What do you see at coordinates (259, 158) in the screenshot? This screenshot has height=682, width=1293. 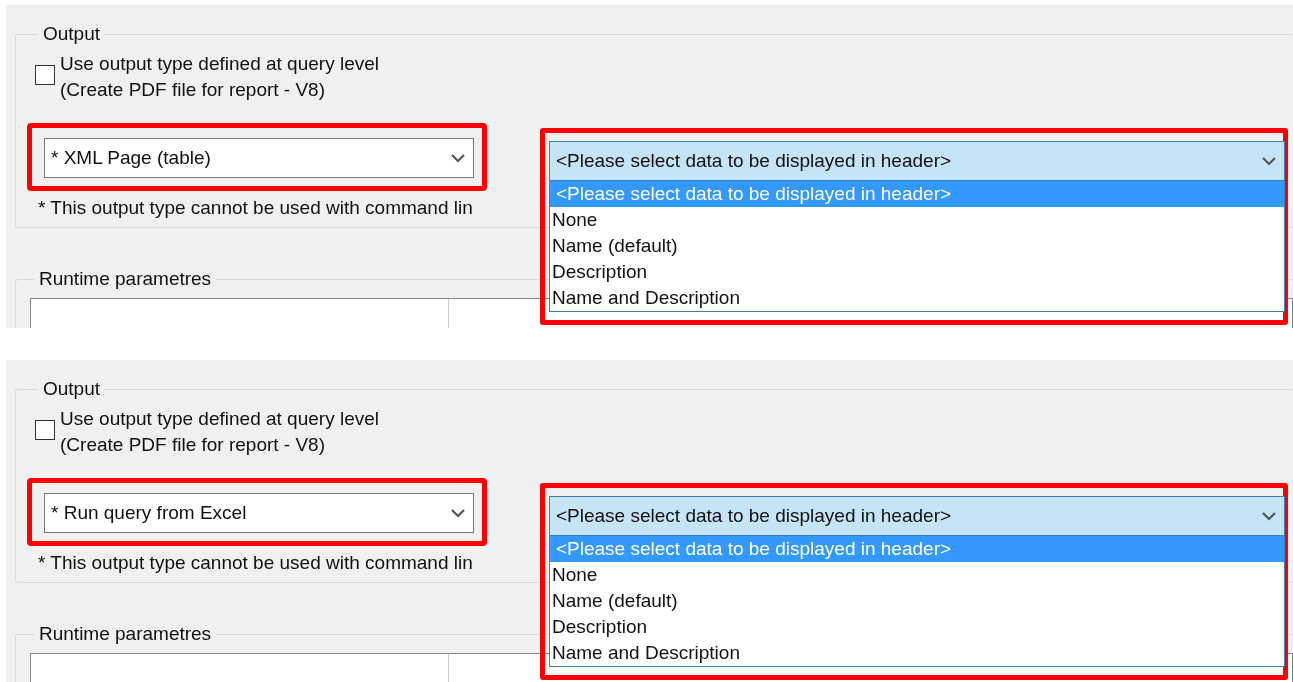 I see `output-type-dropdown: * XML Page (table)` at bounding box center [259, 158].